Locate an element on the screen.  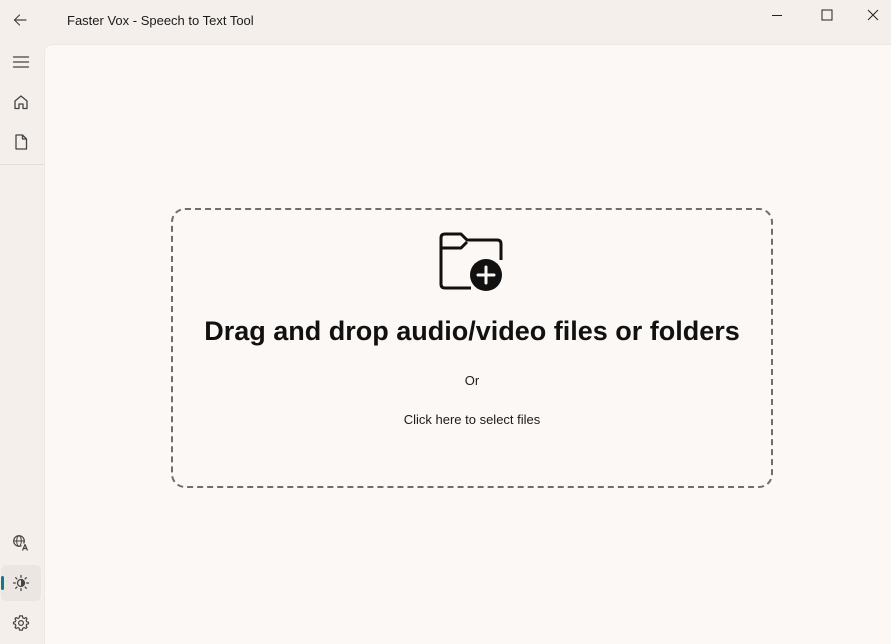
nav-item-language is located at coordinates (21, 543).